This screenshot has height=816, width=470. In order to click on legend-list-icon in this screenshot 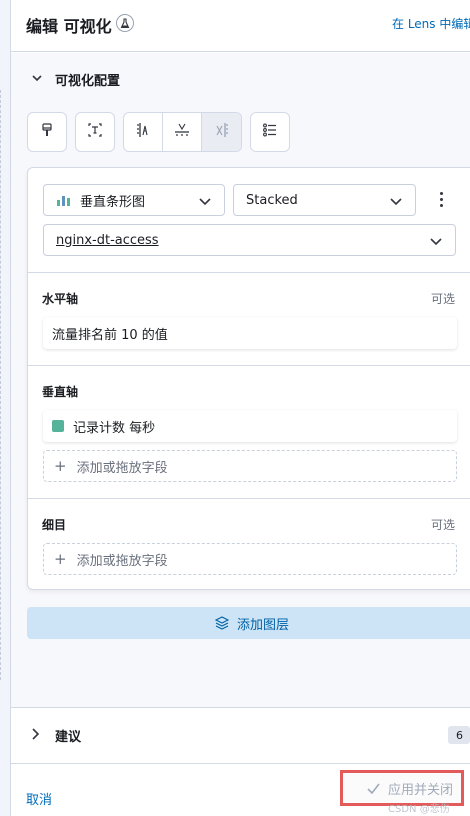, I will do `click(270, 132)`.